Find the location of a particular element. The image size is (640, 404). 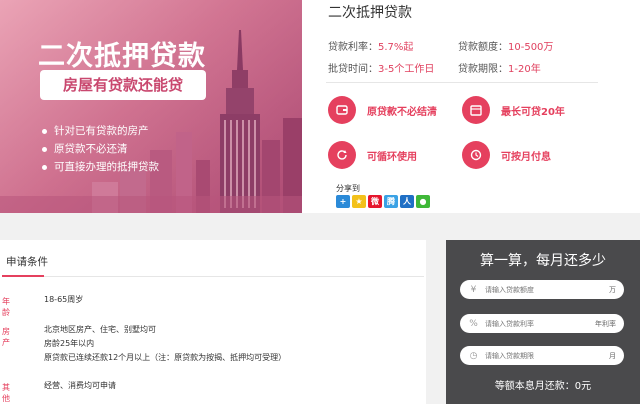

amount-value: 10-500万 is located at coordinates (531, 47).